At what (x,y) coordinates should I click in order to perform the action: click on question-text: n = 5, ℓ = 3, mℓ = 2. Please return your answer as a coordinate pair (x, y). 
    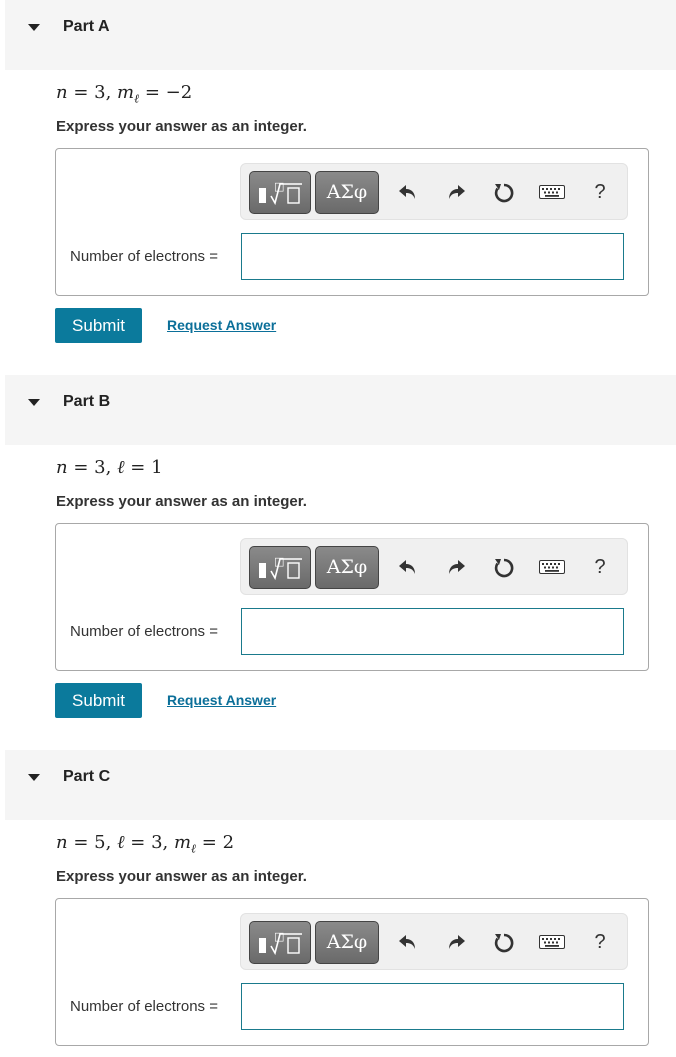
    Looking at the image, I should click on (145, 844).